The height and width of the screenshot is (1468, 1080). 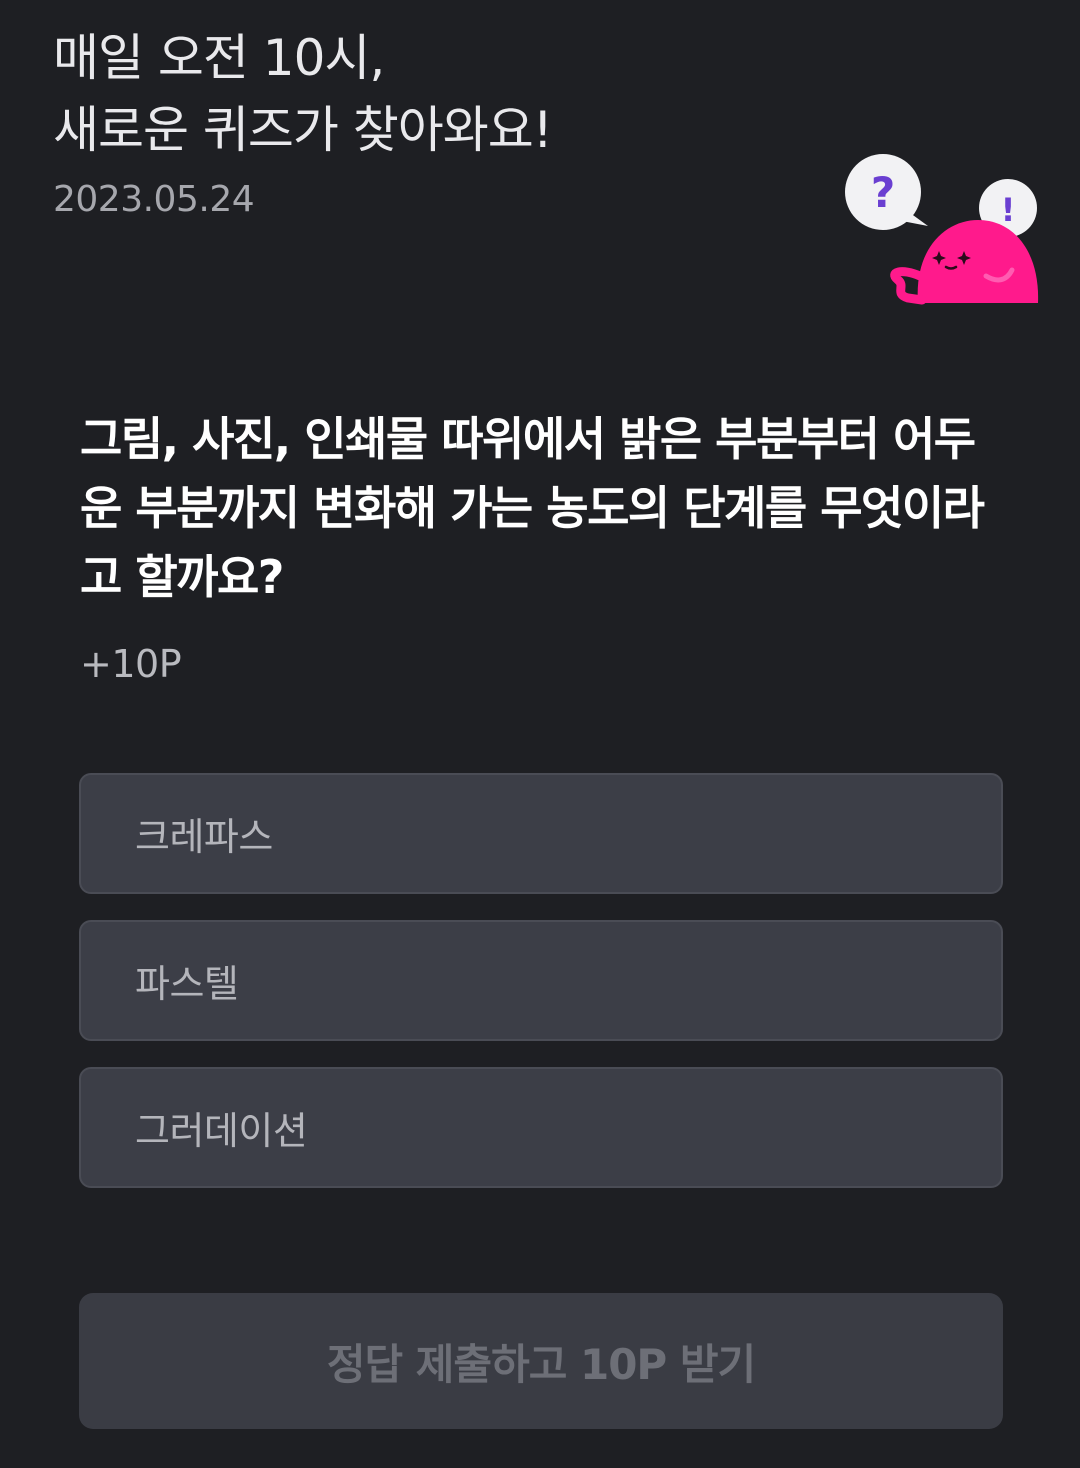 What do you see at coordinates (154, 199) in the screenshot?
I see `quiz-date: 2023.05.24` at bounding box center [154, 199].